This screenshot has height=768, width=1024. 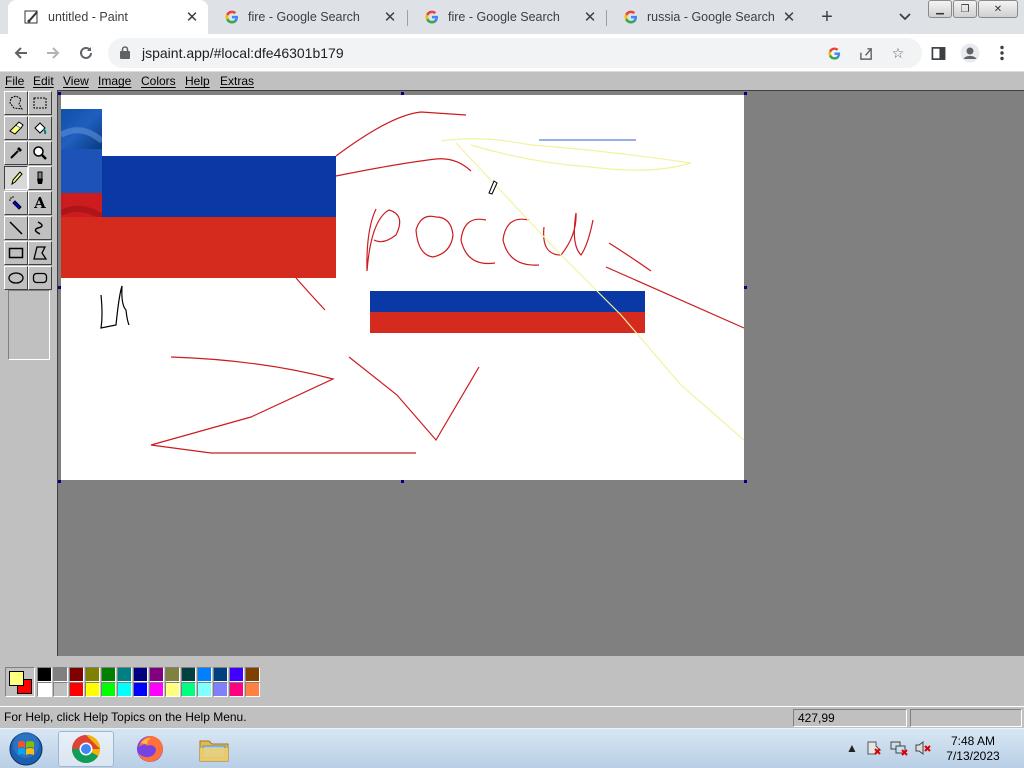 I want to click on show-hidden-icons-button: ▲, so click(x=852, y=748).